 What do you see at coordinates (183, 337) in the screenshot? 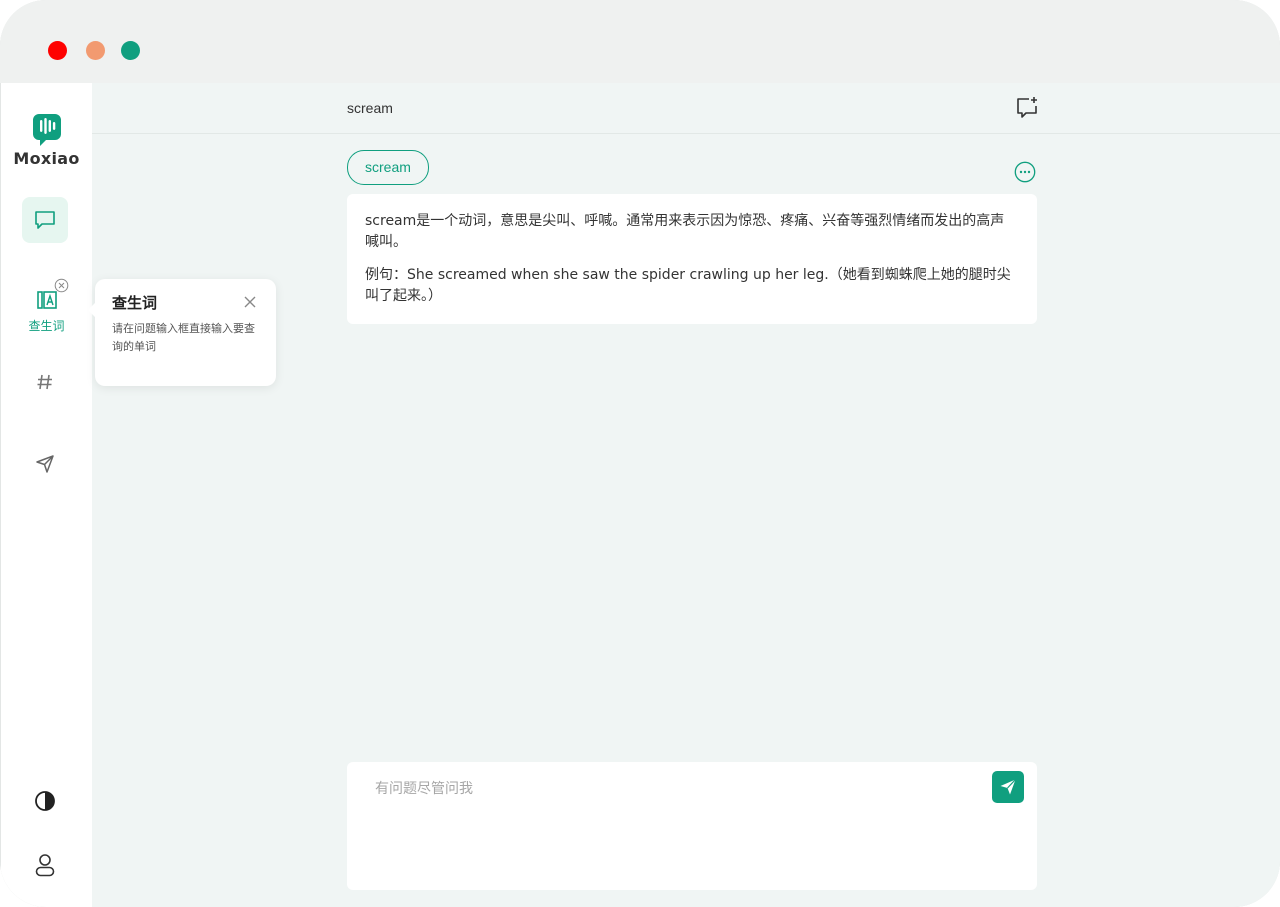
I see `tooltip-description: 请在问题输入框直接输入要查询的单词` at bounding box center [183, 337].